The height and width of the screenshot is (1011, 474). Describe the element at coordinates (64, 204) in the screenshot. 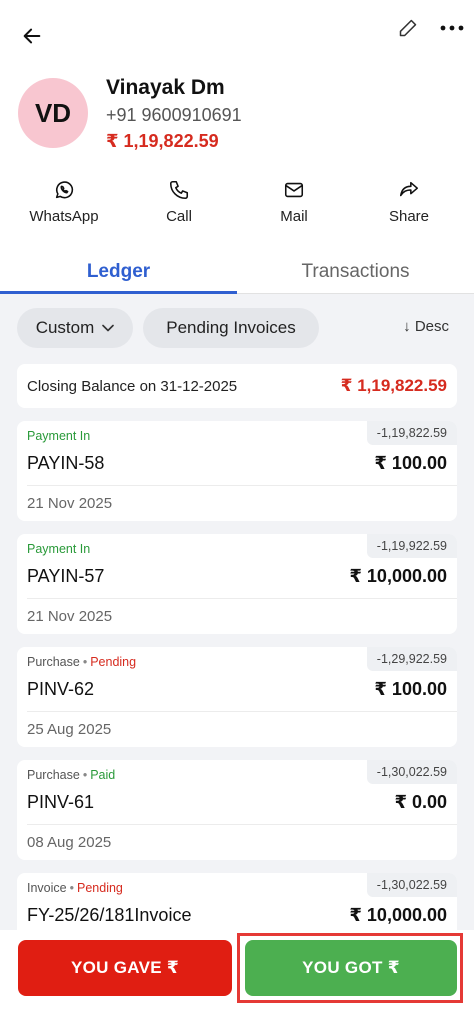

I see `whatsapp-button: WhatsApp` at that location.